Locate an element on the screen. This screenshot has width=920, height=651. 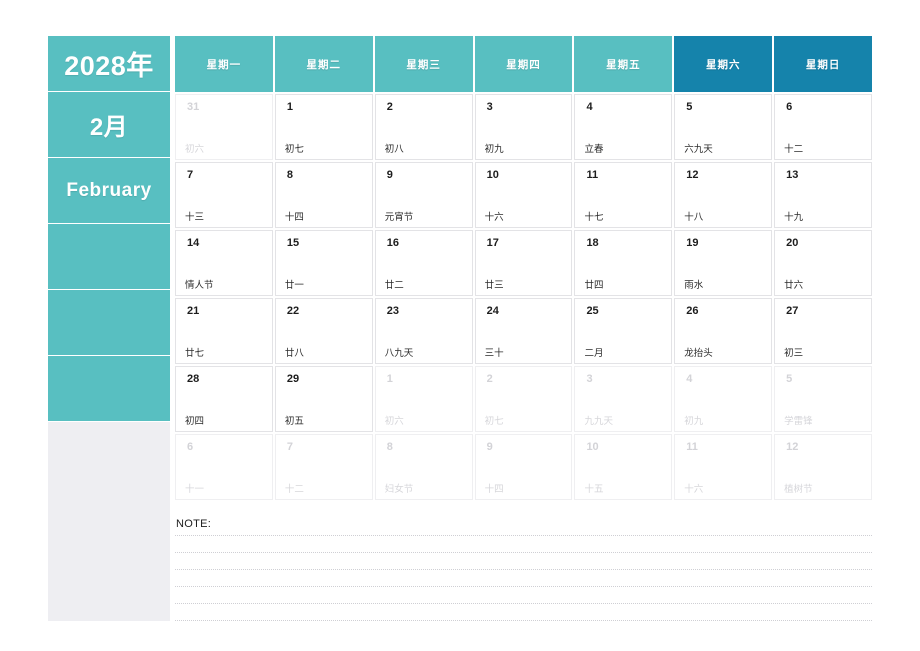
day-cell: 6 十二 is located at coordinates (823, 127).